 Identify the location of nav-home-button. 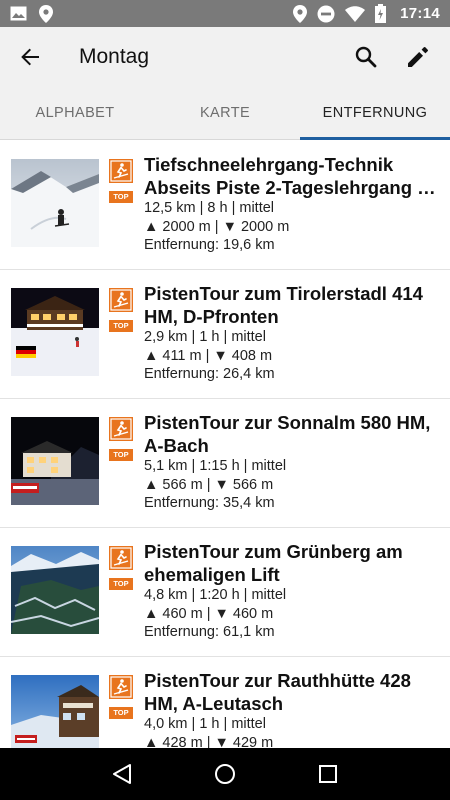
(225, 774).